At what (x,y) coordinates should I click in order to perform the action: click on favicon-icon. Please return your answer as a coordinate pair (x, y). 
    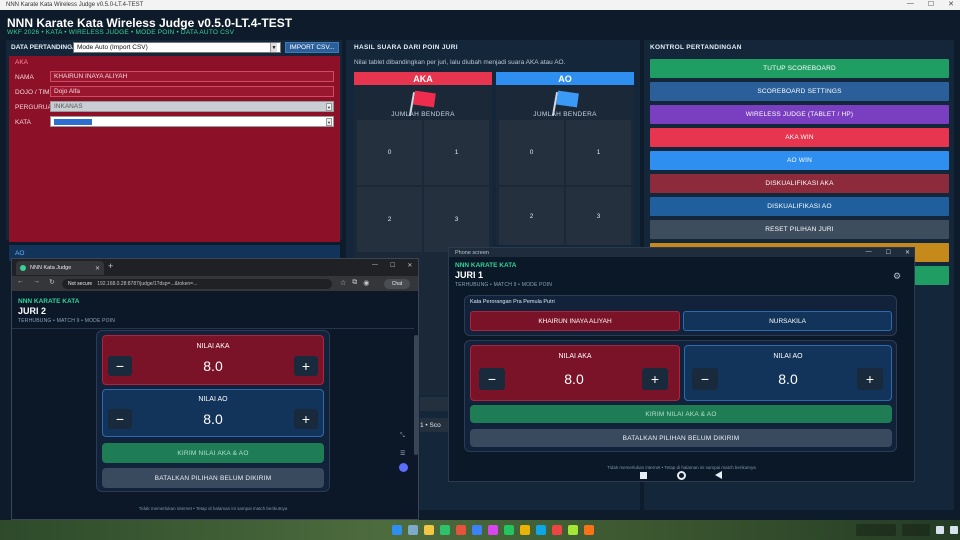
    Looking at the image, I should click on (23, 268).